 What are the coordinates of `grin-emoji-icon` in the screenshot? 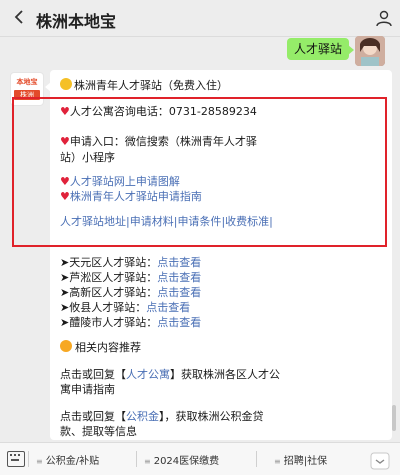 It's located at (66, 84).